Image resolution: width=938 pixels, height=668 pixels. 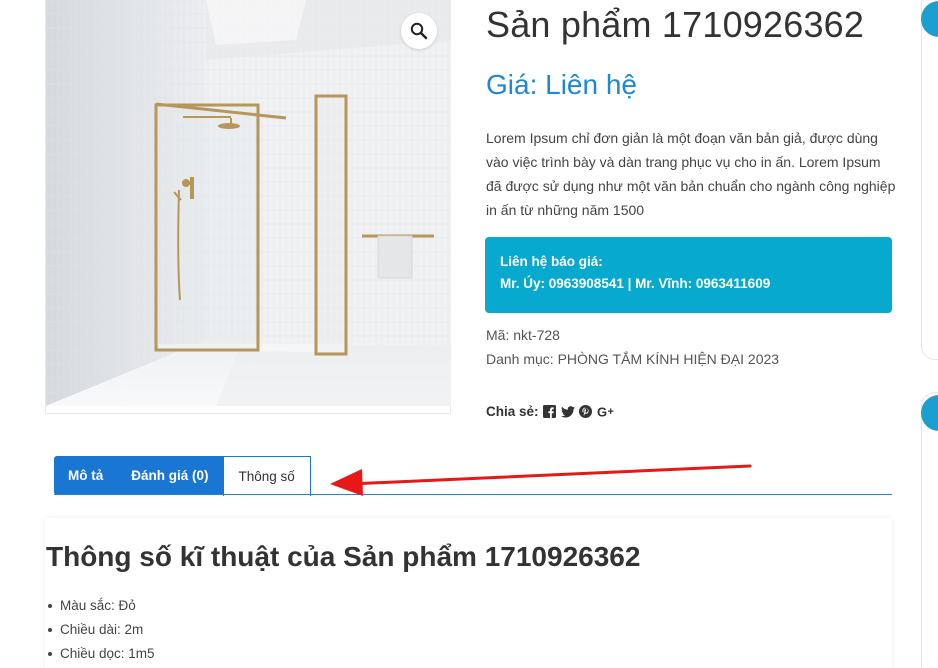 I want to click on spec-item-color: Màu sắc: Đỏ, so click(x=101, y=606).